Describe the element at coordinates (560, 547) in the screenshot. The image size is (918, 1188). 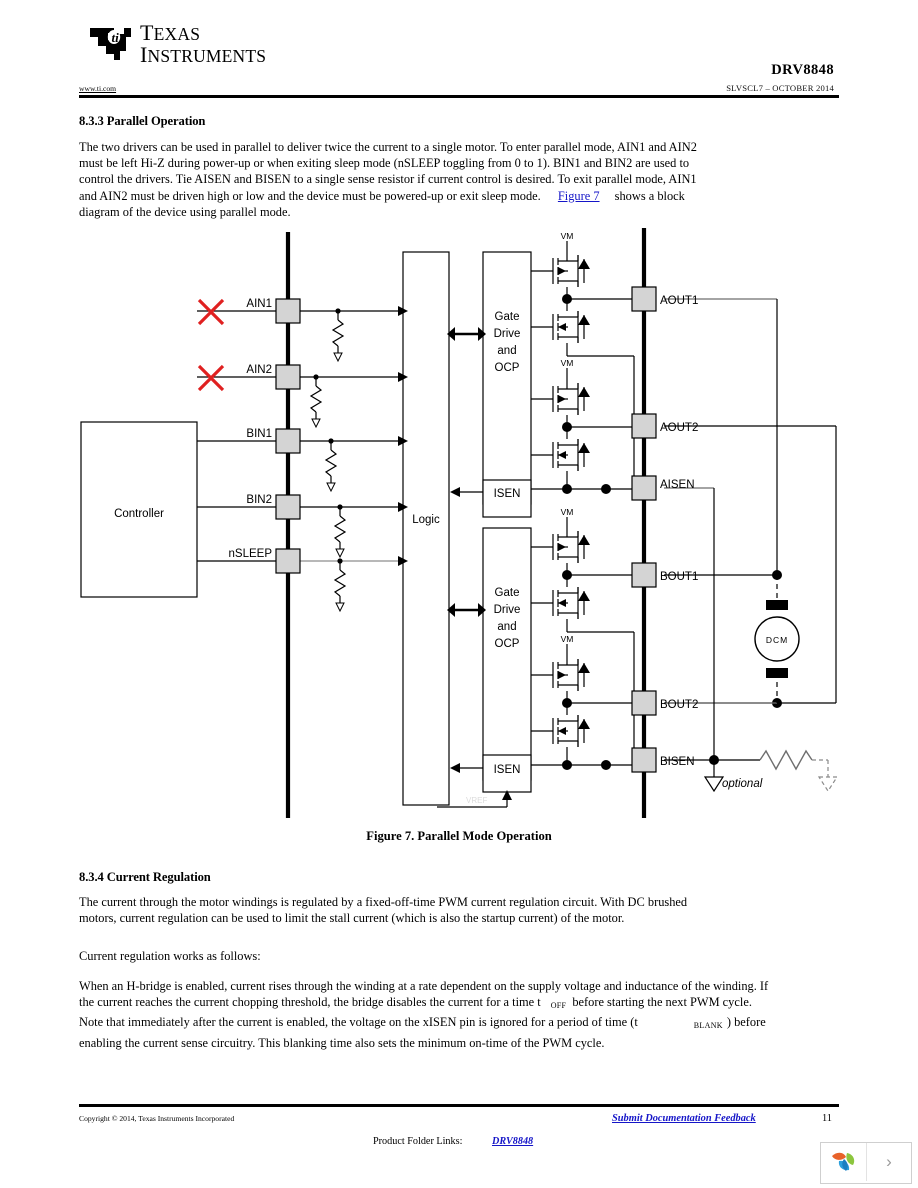
I see `mosfet-bh1` at that location.